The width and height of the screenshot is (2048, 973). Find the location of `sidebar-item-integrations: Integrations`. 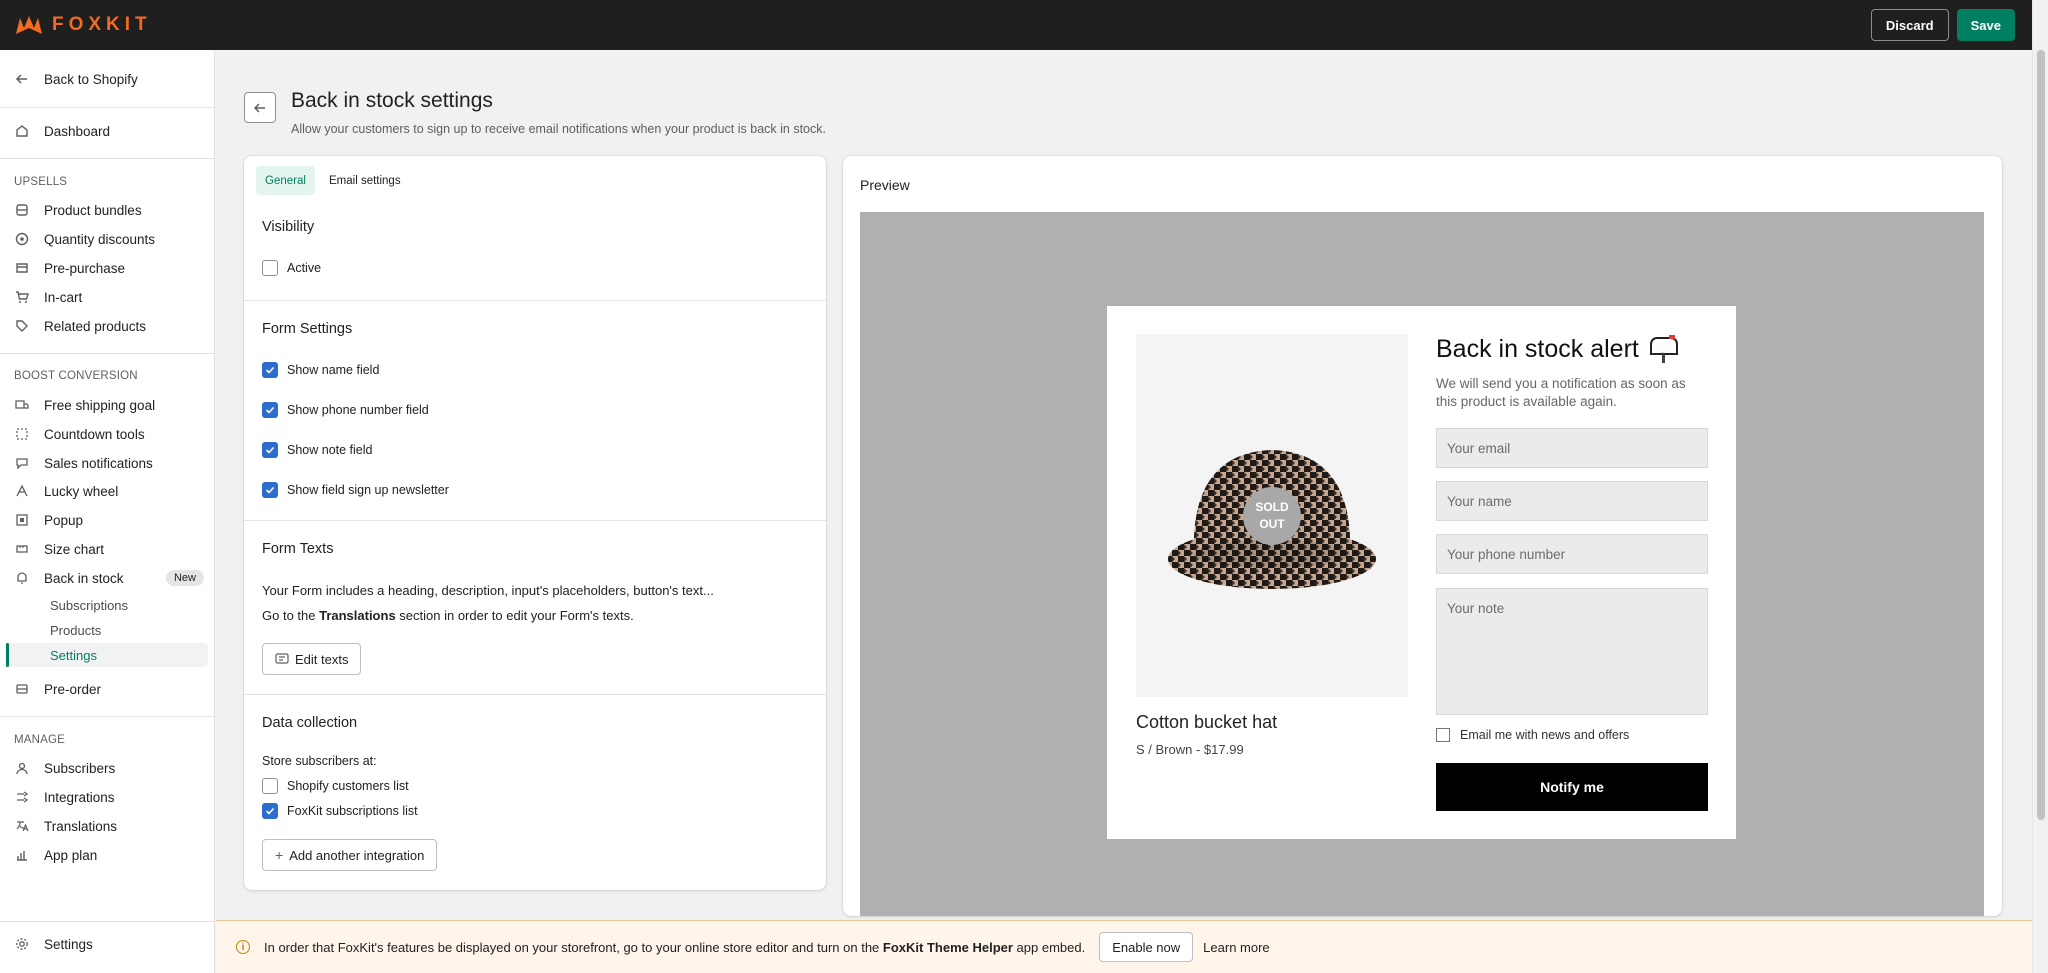

sidebar-item-integrations: Integrations is located at coordinates (109, 797).